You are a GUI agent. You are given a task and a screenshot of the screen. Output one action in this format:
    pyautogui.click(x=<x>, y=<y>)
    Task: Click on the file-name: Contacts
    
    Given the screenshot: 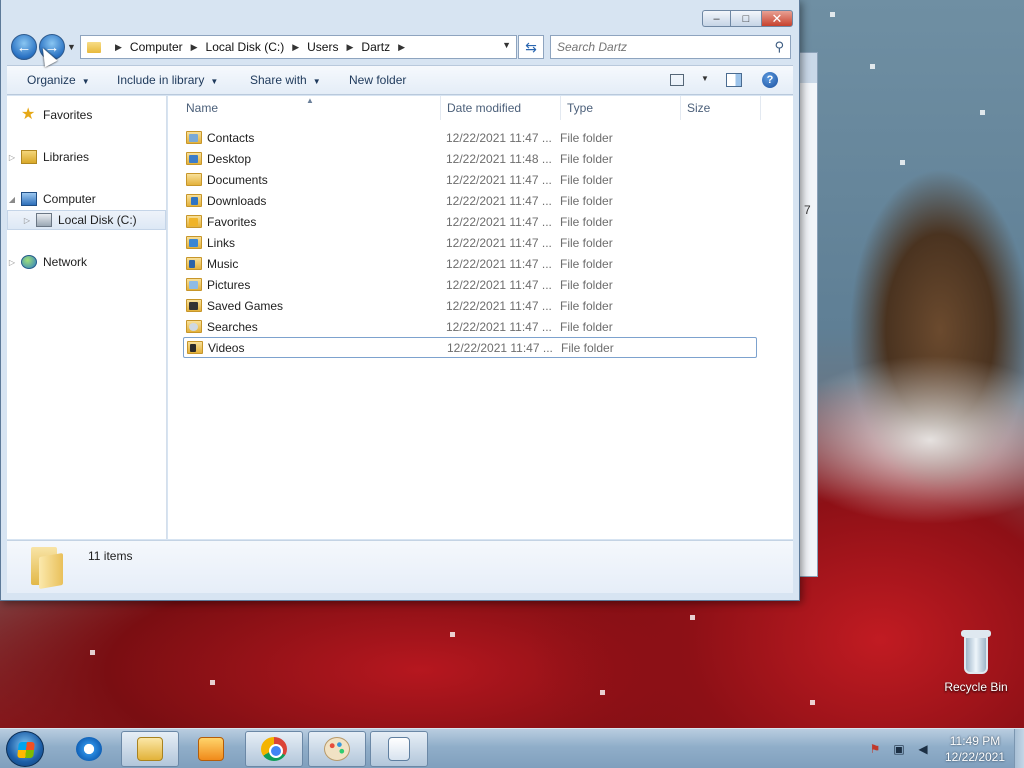 What is the action you would take?
    pyautogui.click(x=231, y=137)
    